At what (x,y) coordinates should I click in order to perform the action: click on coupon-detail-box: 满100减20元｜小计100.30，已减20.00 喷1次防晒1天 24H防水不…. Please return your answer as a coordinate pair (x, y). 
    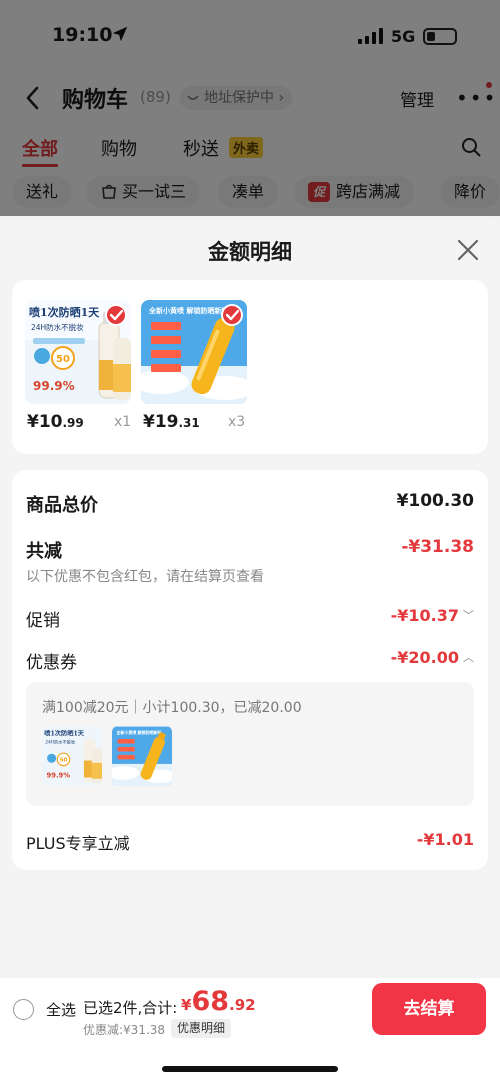
    Looking at the image, I should click on (250, 744).